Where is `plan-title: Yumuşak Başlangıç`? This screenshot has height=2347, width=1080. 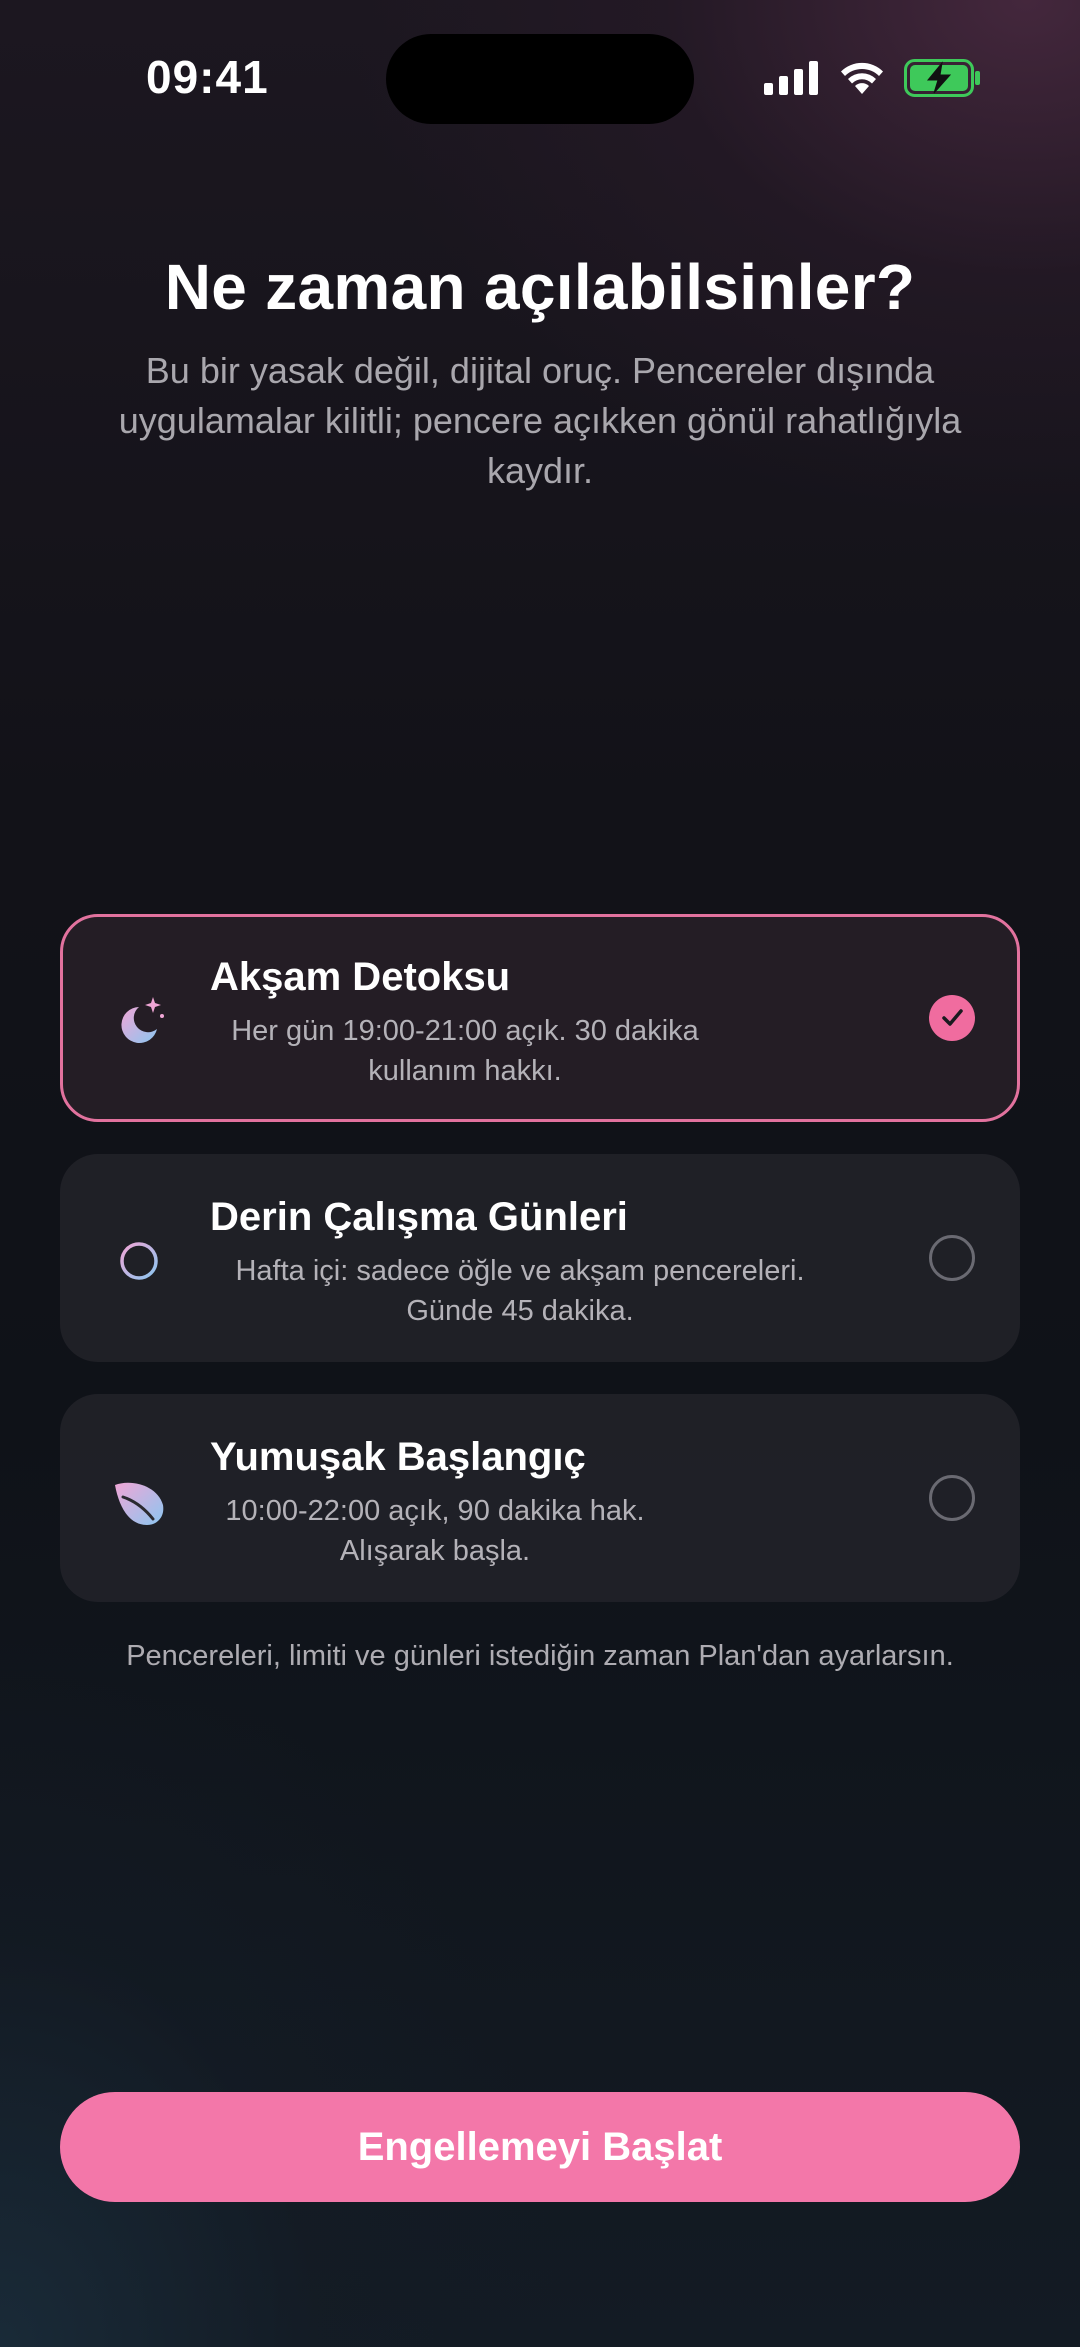 plan-title: Yumuşak Başlangıç is located at coordinates (398, 1457).